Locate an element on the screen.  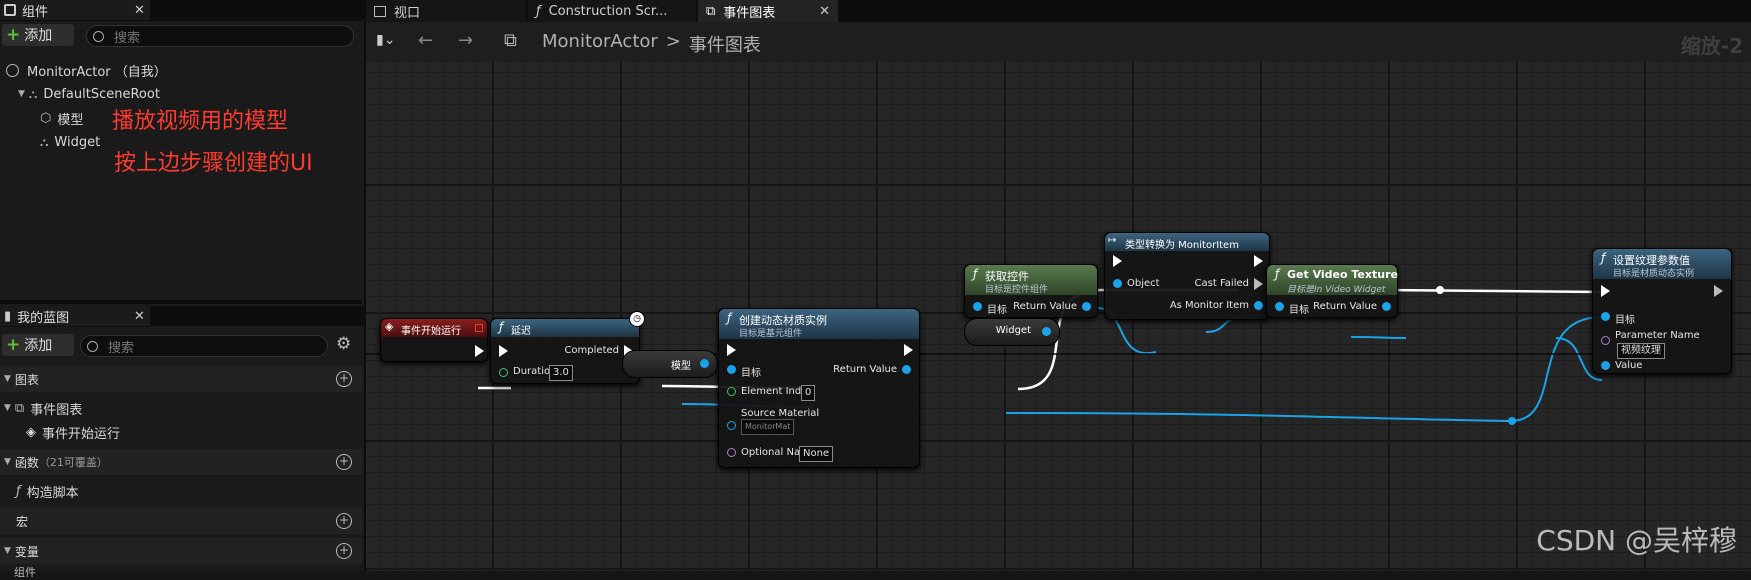
value-pin is located at coordinates (1605, 365).